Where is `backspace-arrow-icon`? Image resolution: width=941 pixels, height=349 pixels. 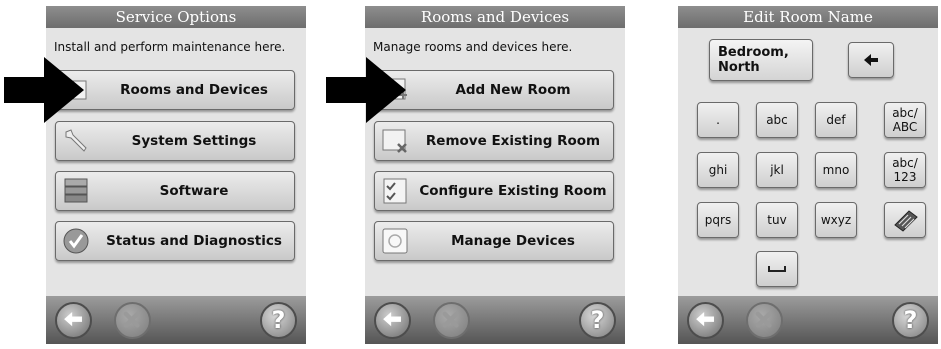 backspace-arrow-icon is located at coordinates (871, 60).